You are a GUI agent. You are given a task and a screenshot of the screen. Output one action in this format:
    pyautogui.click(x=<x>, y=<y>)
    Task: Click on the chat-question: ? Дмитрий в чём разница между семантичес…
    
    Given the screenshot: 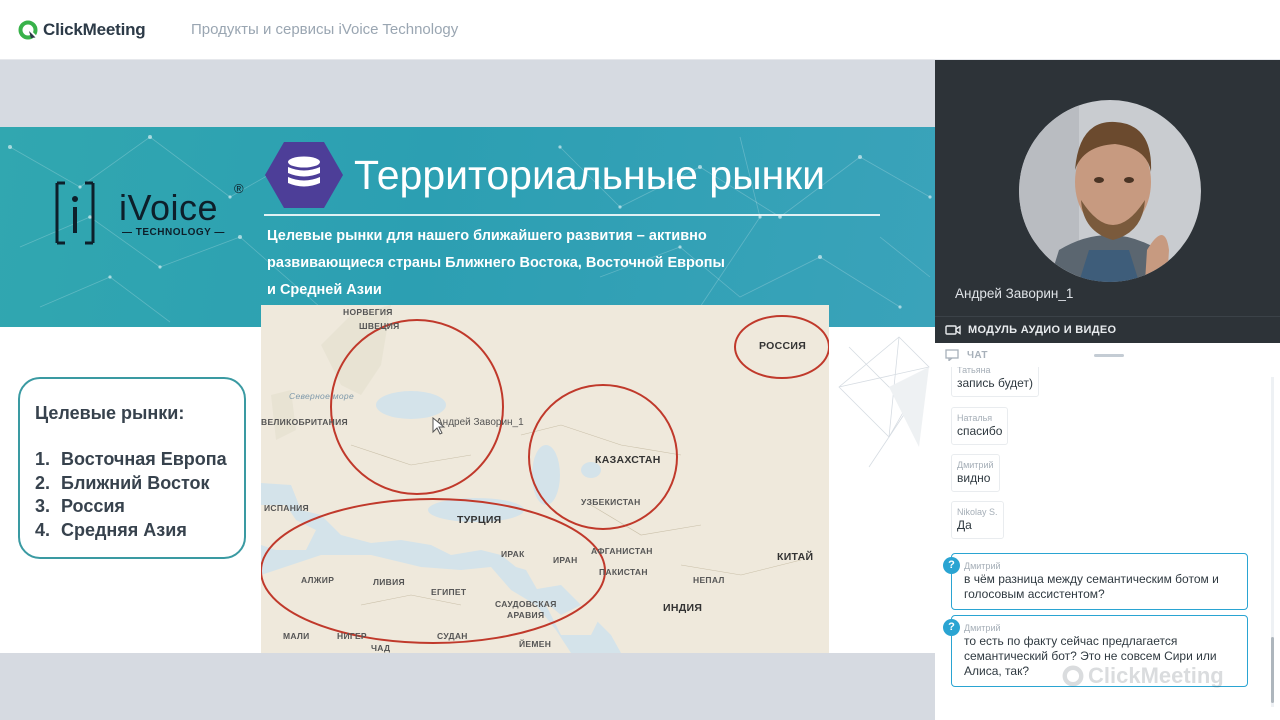 What is the action you would take?
    pyautogui.click(x=1095, y=581)
    